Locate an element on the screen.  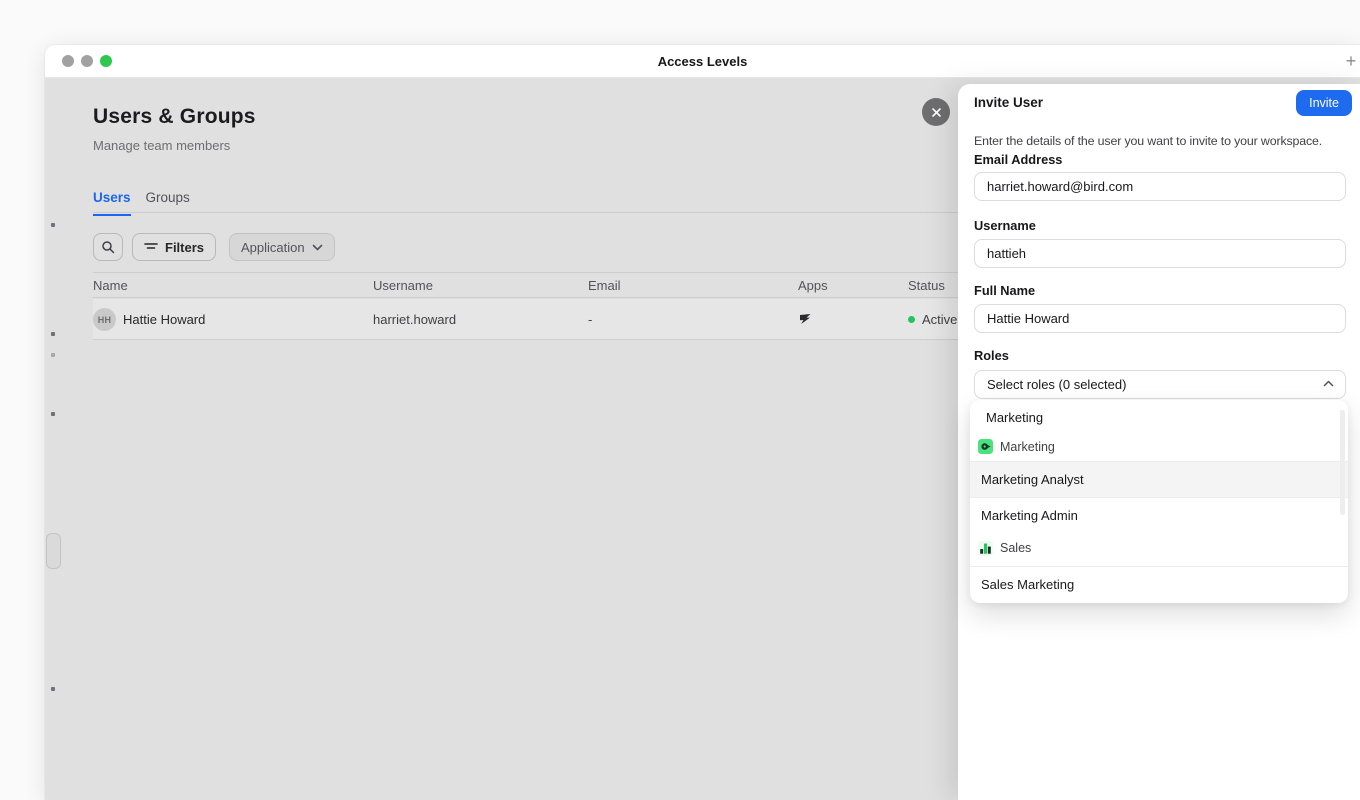
roles-select-value: Select roles (0 selected) is located at coordinates (1057, 384).